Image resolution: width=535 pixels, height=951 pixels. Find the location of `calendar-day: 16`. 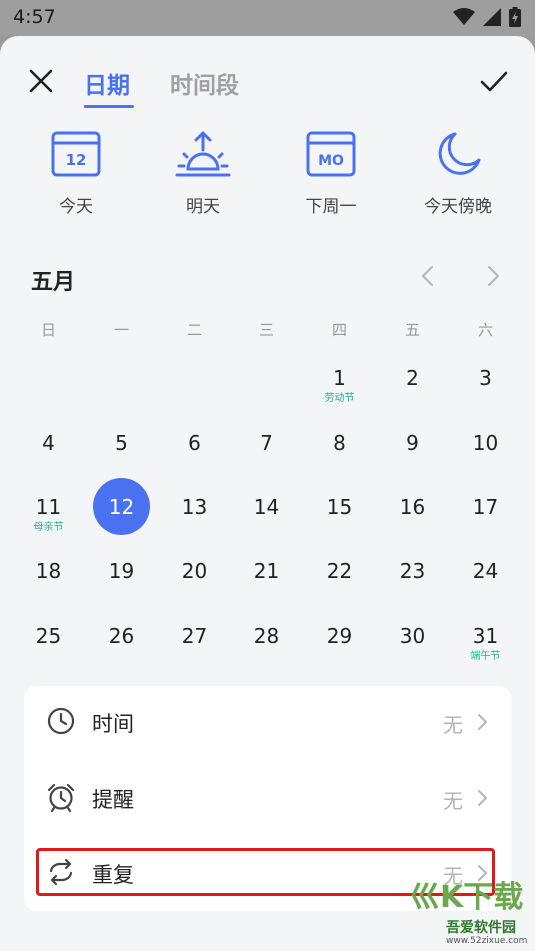

calendar-day: 16 is located at coordinates (412, 527).